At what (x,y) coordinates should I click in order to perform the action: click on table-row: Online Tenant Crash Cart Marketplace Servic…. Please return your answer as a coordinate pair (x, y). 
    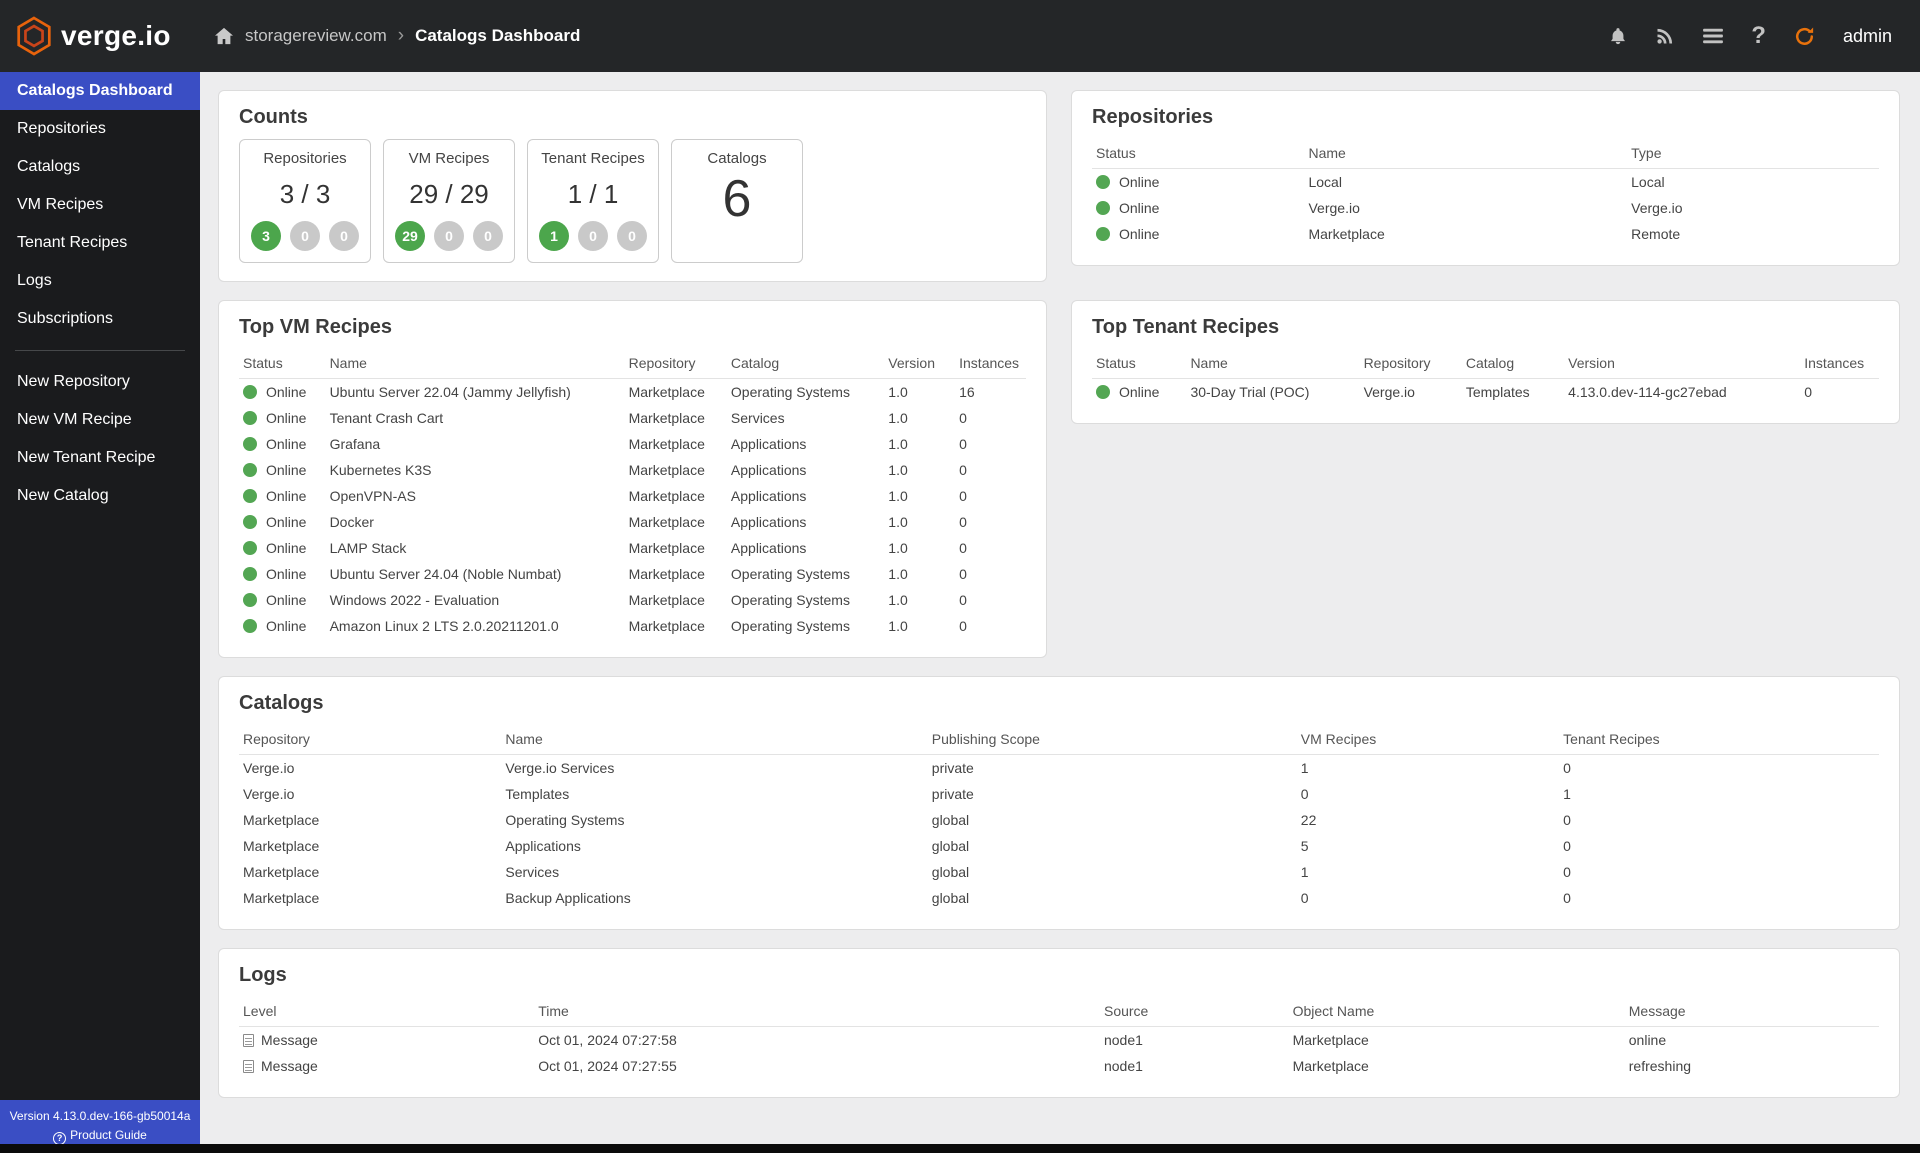
    Looking at the image, I should click on (632, 418).